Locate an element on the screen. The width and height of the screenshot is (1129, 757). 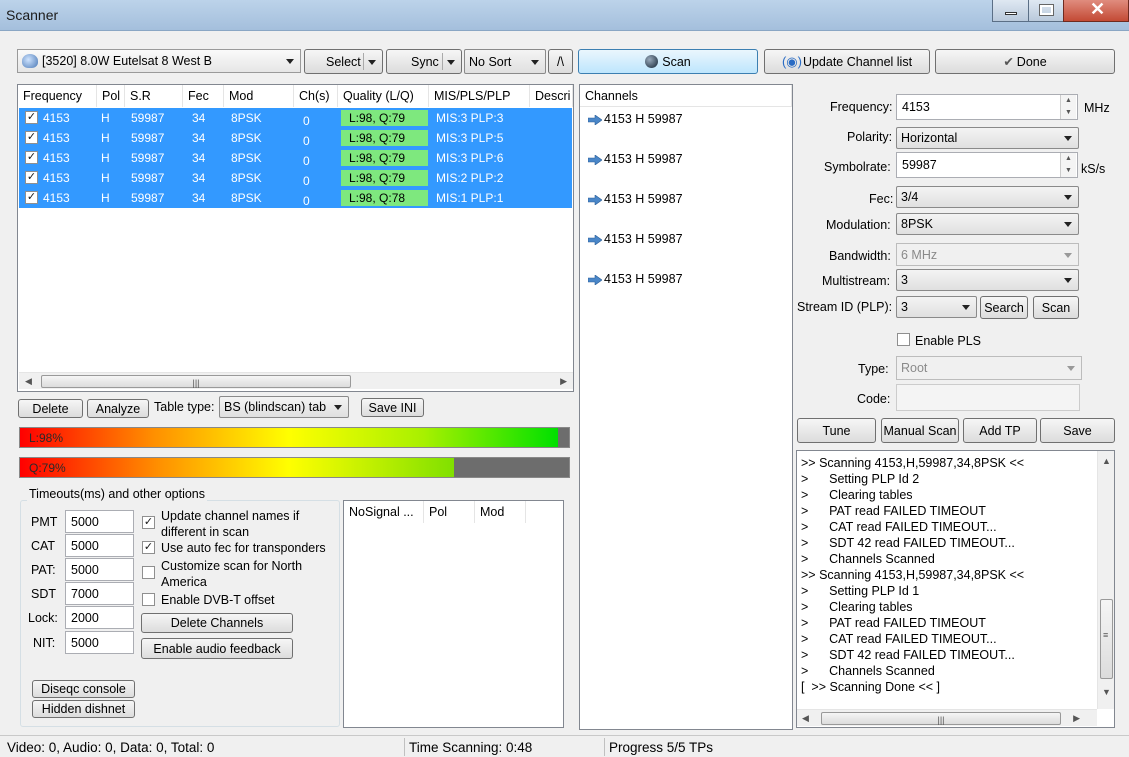
col-pol: Pol is located at coordinates (111, 96).